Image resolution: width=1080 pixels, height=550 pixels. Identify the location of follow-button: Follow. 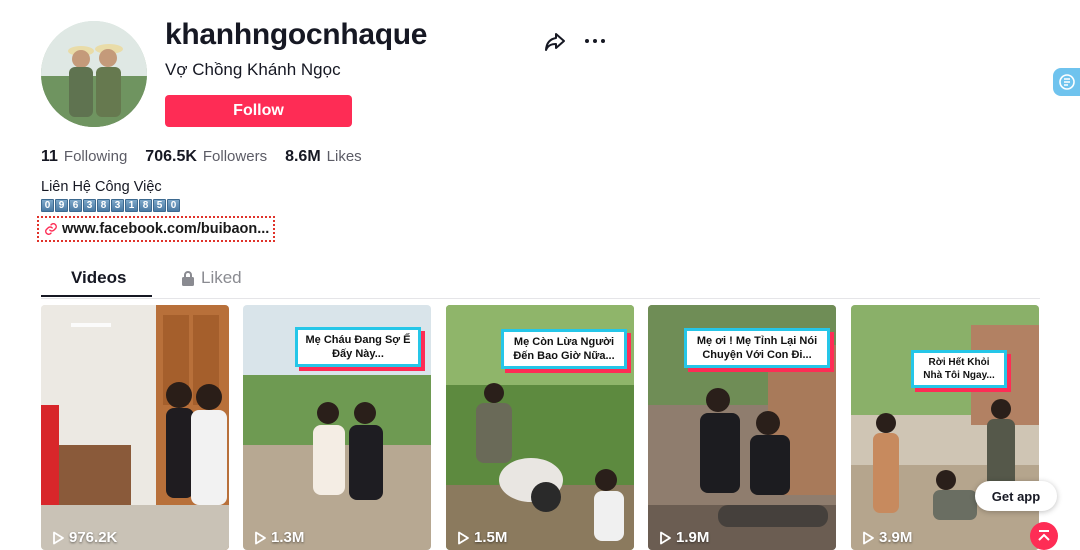
(258, 111).